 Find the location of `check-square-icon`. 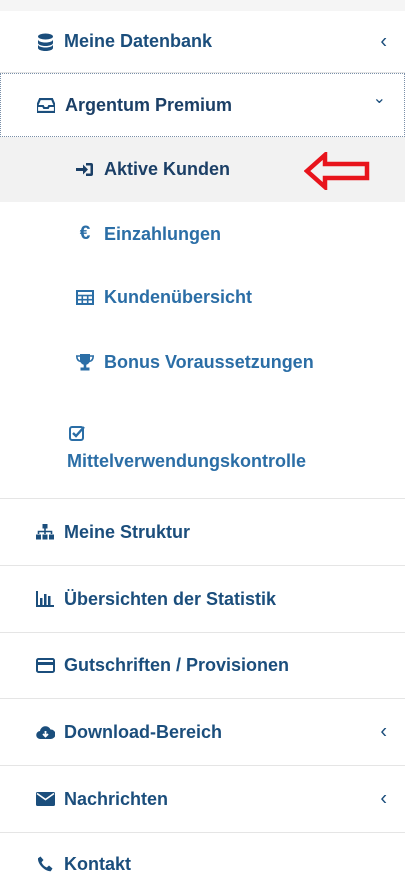

check-square-icon is located at coordinates (77, 433).